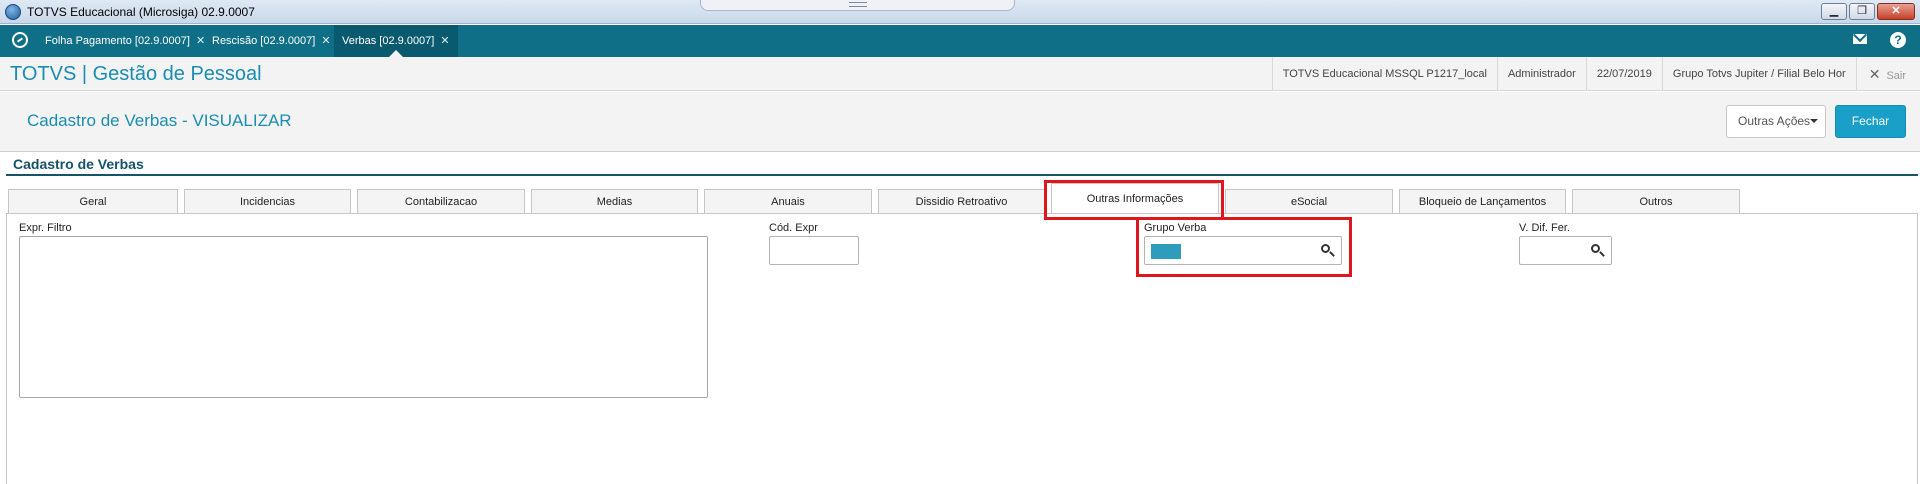 The image size is (1920, 484). I want to click on tab-dissidio-retroativo: Dissidio Retroativo, so click(961, 201).